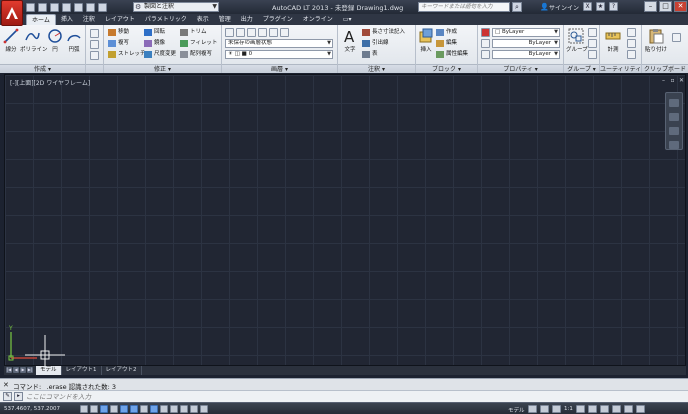 The height and width of the screenshot is (414, 688). Describe the element at coordinates (674, 117) in the screenshot. I see `pan-icon` at that location.